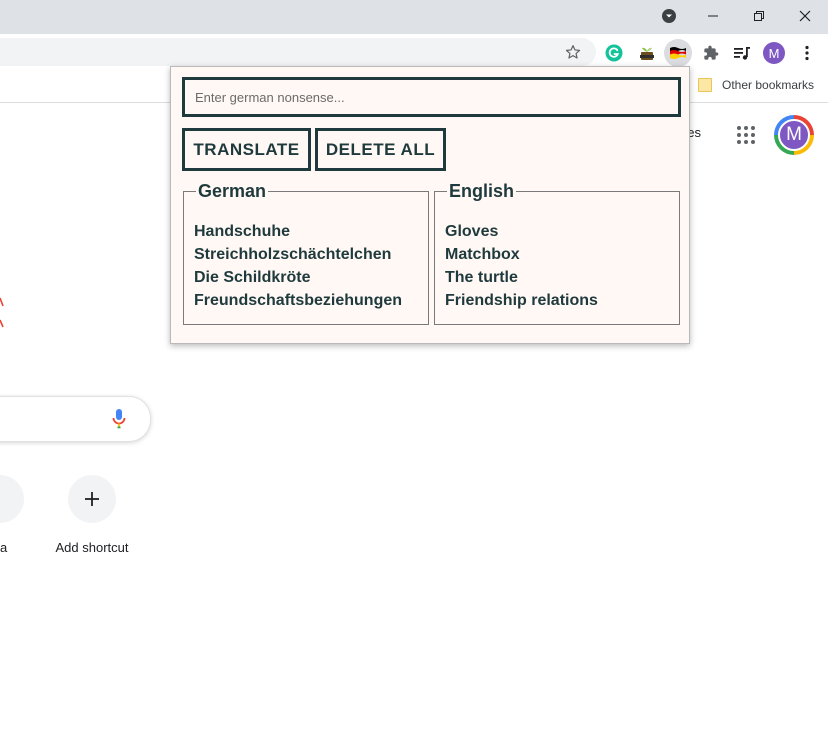  I want to click on microphone-icon, so click(119, 419).